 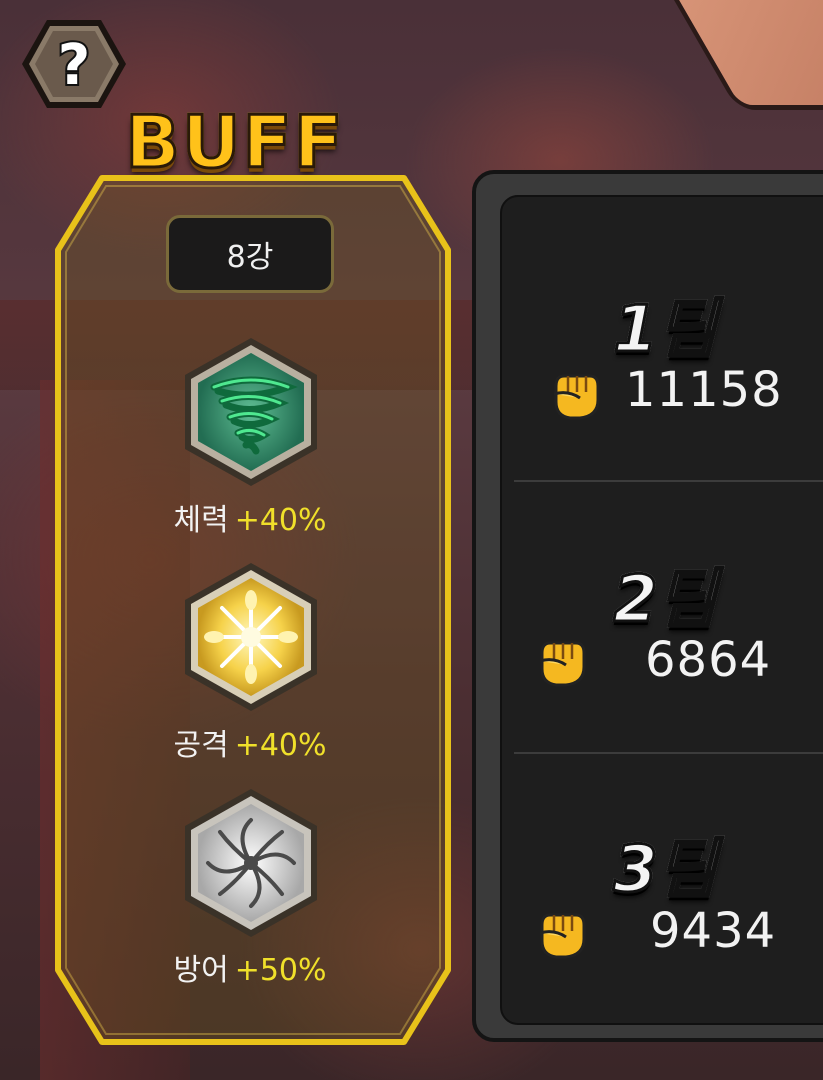 What do you see at coordinates (250, 254) in the screenshot?
I see `buff-level-badge: 8강` at bounding box center [250, 254].